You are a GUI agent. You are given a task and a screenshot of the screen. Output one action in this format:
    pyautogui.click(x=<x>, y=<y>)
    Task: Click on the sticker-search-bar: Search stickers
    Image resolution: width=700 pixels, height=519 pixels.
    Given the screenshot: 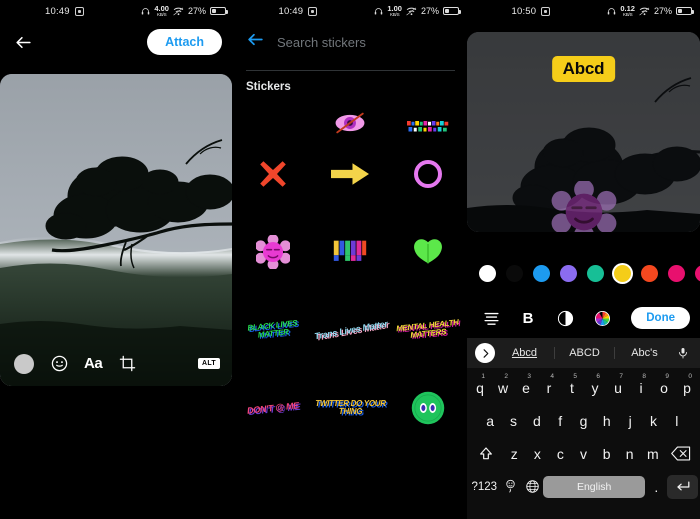 What is the action you would take?
    pyautogui.click(x=350, y=42)
    